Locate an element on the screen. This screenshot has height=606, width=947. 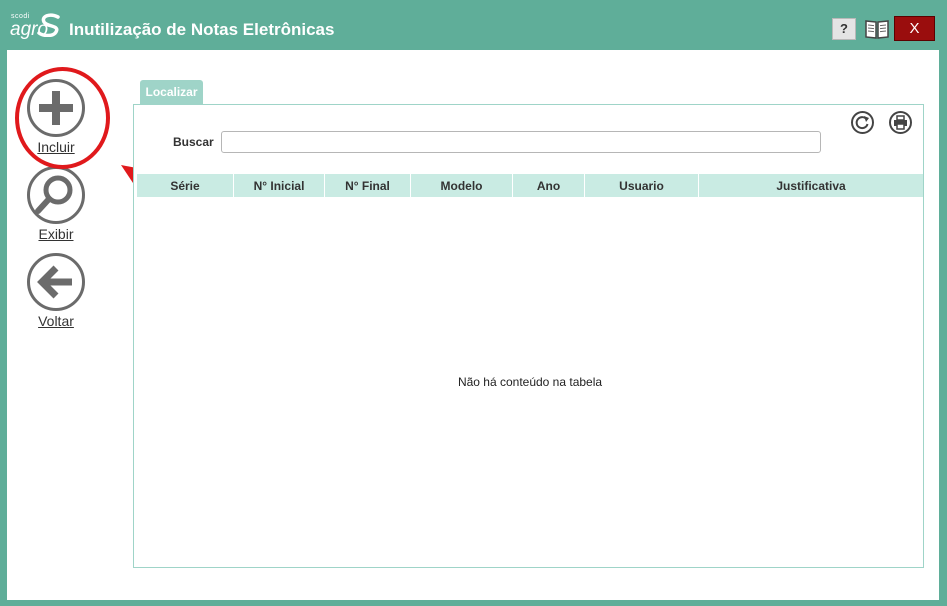
column-header-justificativa: Justificativa is located at coordinates (811, 185).